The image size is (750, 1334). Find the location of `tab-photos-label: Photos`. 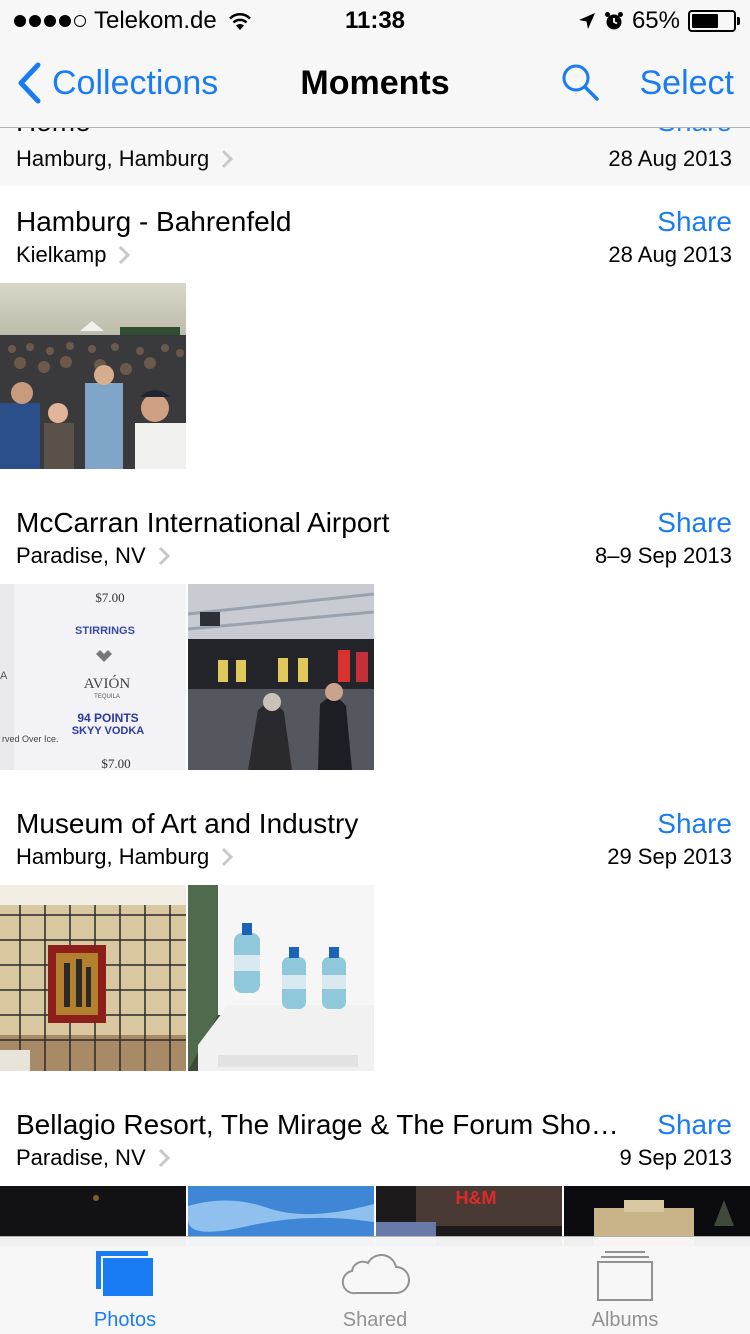

tab-photos-label: Photos is located at coordinates (125, 1320).